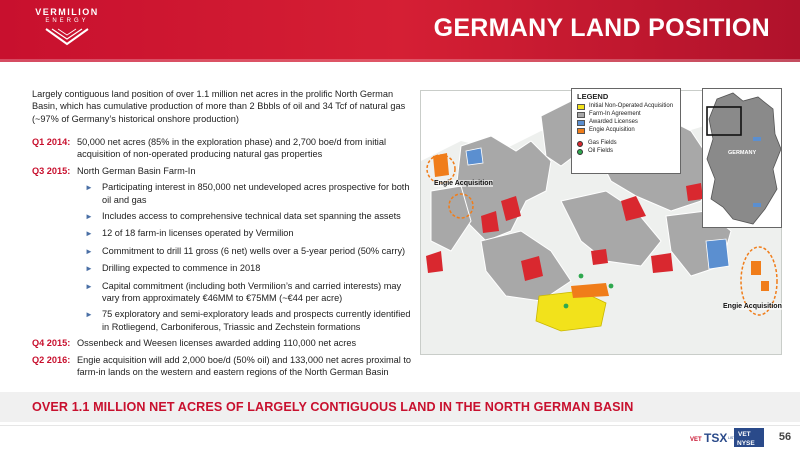 The image size is (800, 454). I want to click on engie-acquisition-west-label: Engie Acquisition, so click(463, 183).